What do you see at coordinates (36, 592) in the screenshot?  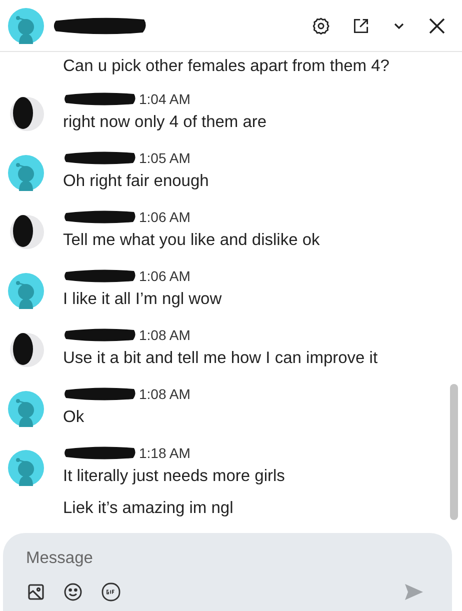 I see `image-icon` at bounding box center [36, 592].